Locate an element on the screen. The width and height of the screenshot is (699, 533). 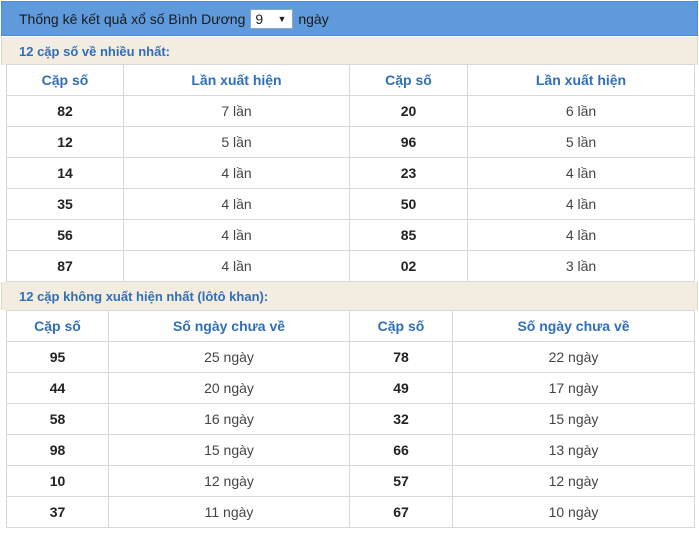
pair-number: 50 is located at coordinates (408, 204).